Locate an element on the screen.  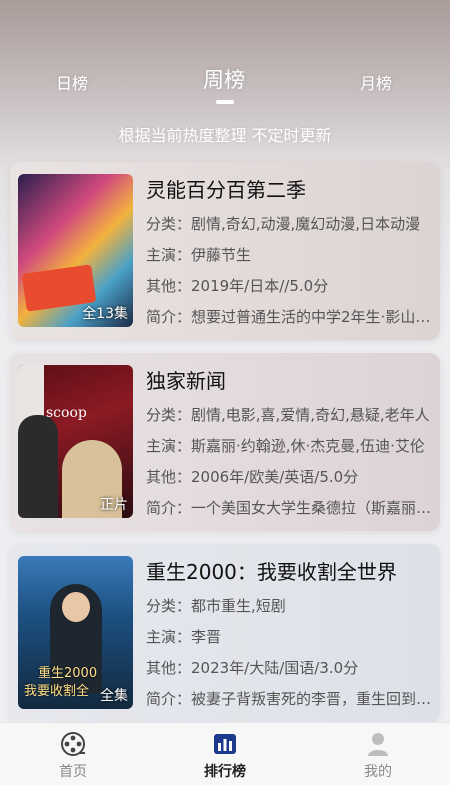
poster-image: scoop 正片 is located at coordinates (75, 441).